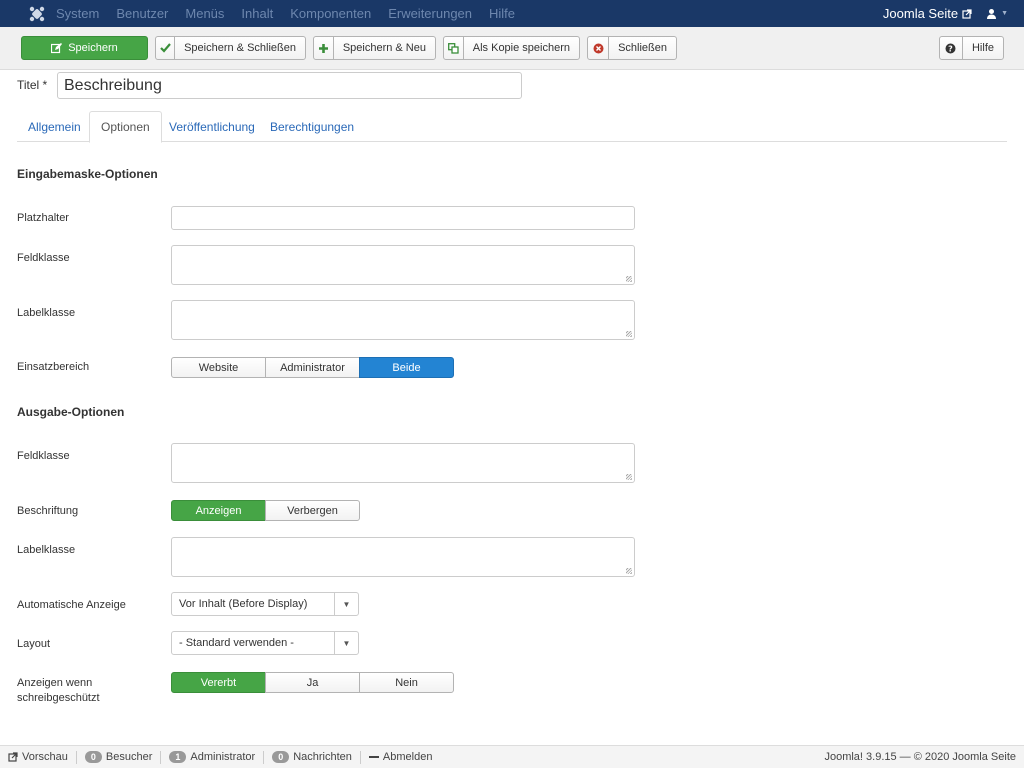  Describe the element at coordinates (53, 367) in the screenshot. I see `scope-label: Einsatzbereich` at that location.